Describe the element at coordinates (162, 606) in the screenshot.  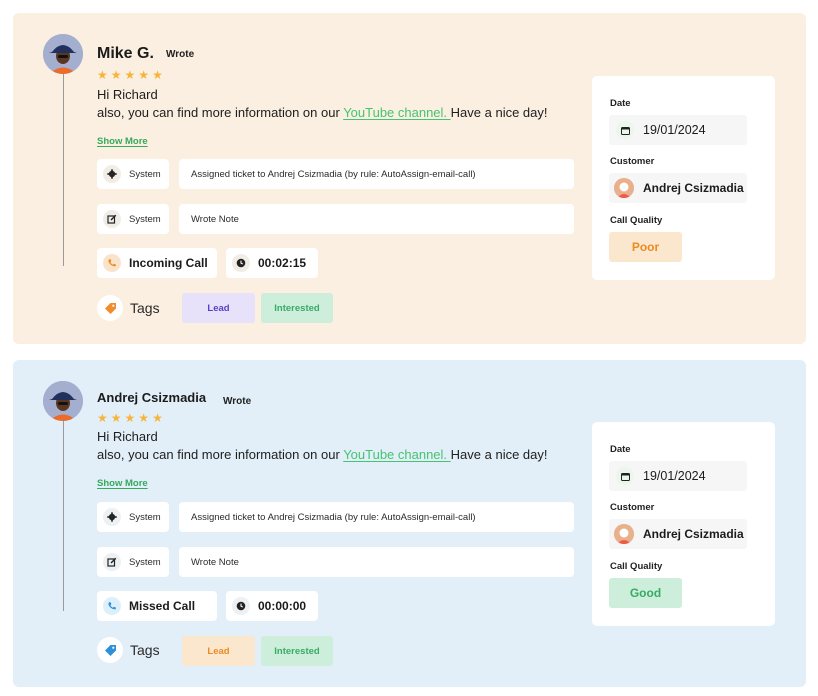
I see `call-label: Missed Call` at that location.